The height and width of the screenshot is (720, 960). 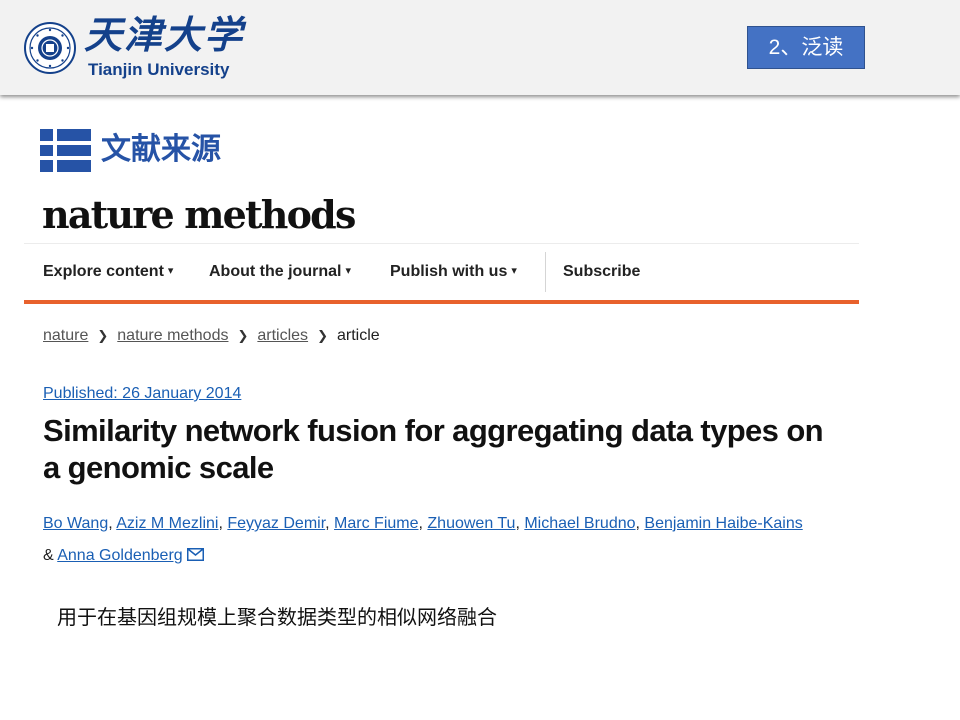 I want to click on author-link: Bo Wang, so click(x=75, y=523).